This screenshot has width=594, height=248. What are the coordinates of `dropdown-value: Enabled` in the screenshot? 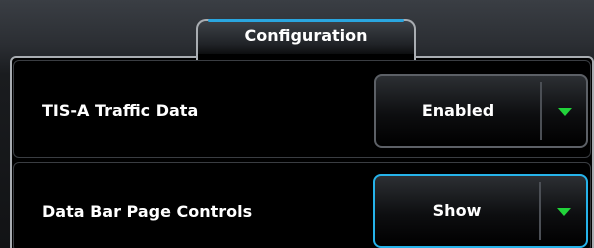 It's located at (458, 110).